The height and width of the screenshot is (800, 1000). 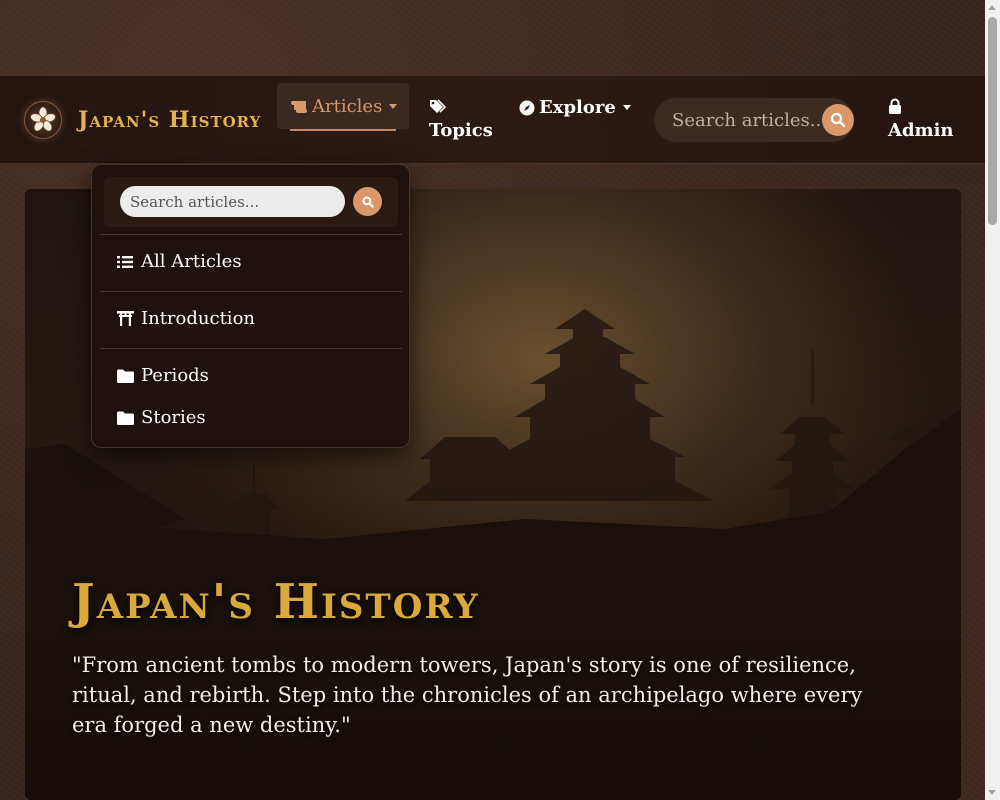 I want to click on mon-crest-logo-icon, so click(x=43, y=120).